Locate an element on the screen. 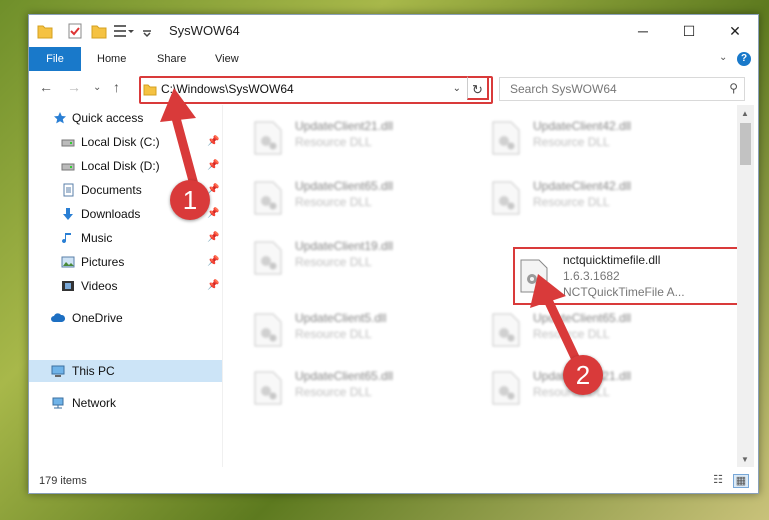  sidebar-item-label: Documents is located at coordinates (111, 190).